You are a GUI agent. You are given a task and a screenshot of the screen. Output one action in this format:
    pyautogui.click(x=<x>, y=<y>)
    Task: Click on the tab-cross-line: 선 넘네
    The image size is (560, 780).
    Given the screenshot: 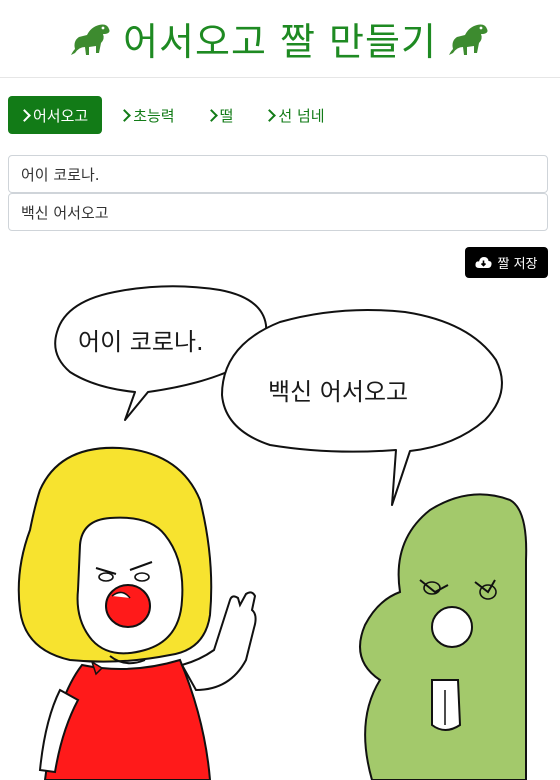 What is the action you would take?
    pyautogui.click(x=295, y=115)
    